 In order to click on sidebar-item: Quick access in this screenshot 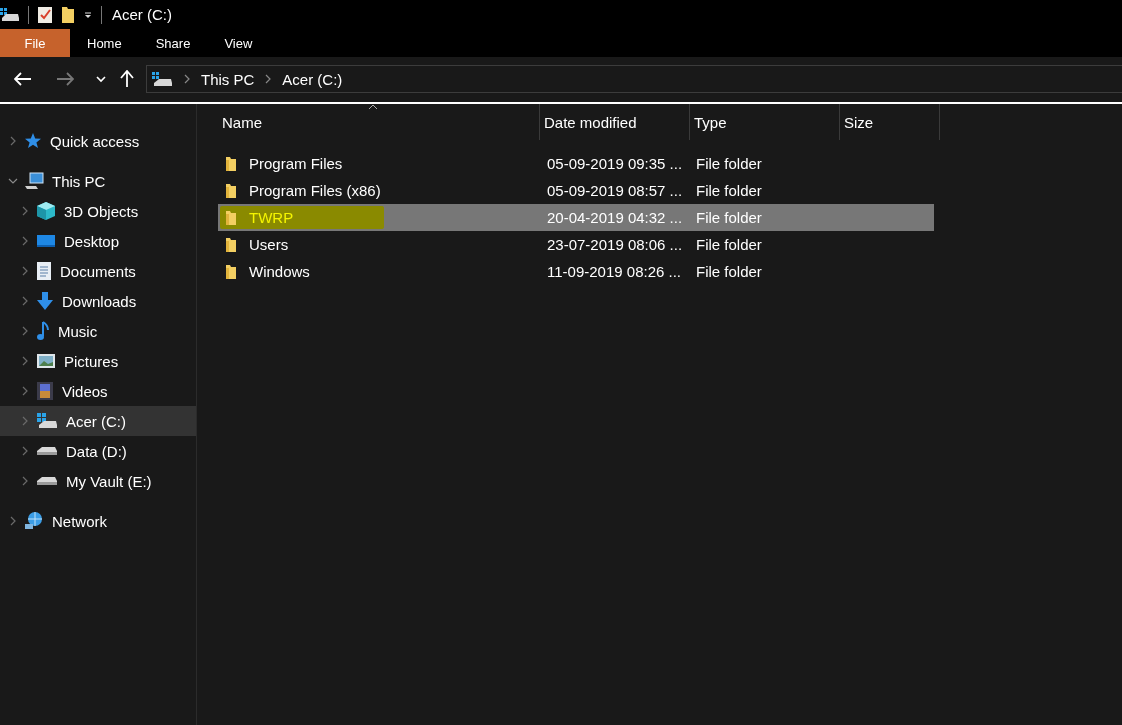, I will do `click(98, 141)`.